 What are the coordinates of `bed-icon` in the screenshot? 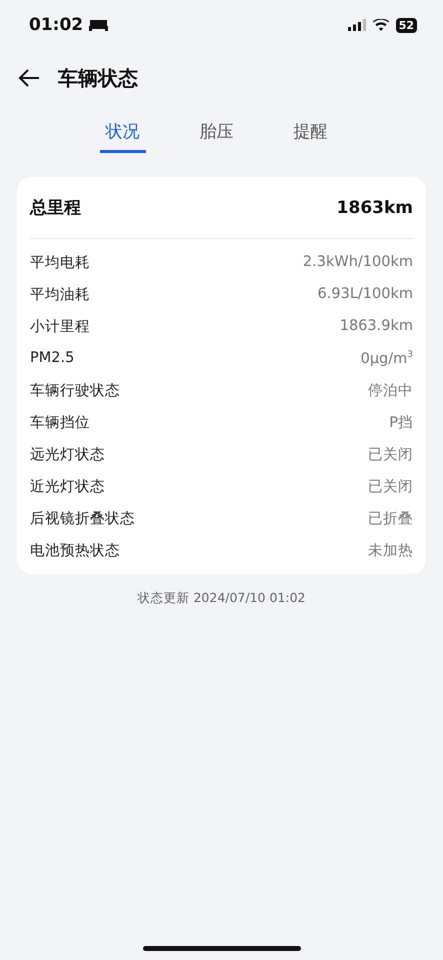 It's located at (98, 25).